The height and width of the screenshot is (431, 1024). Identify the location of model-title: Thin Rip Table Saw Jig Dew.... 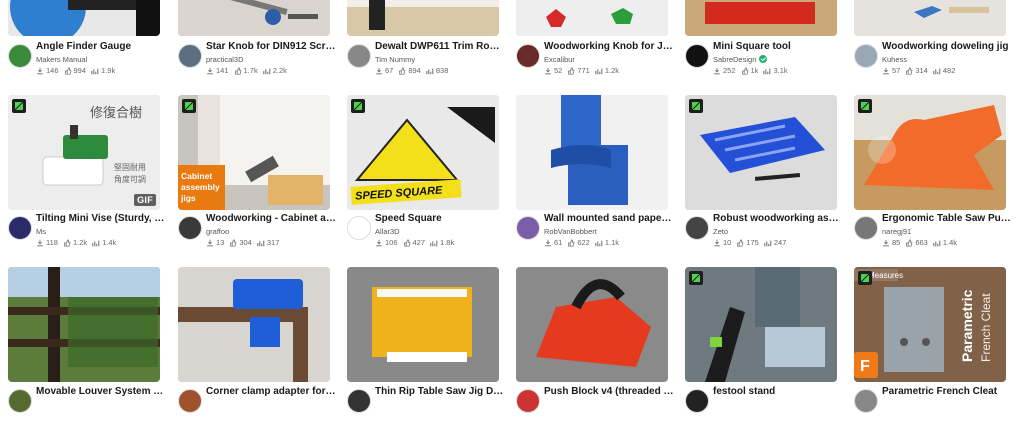
(440, 391).